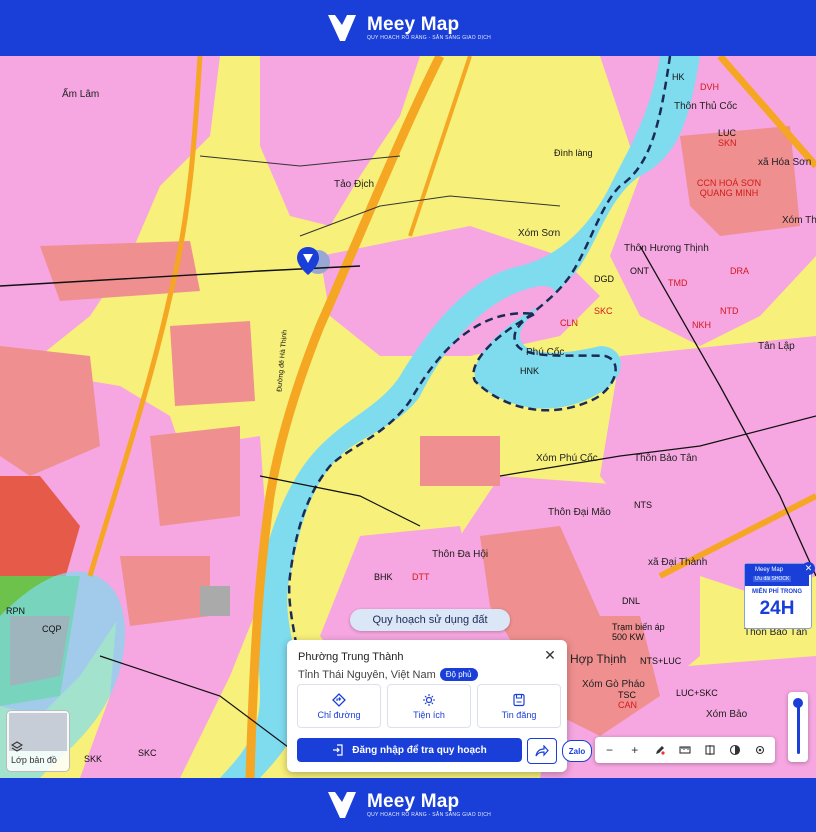 This screenshot has width=816, height=832. Describe the element at coordinates (339, 714) in the screenshot. I see `directions-label: Chỉ đường` at that location.